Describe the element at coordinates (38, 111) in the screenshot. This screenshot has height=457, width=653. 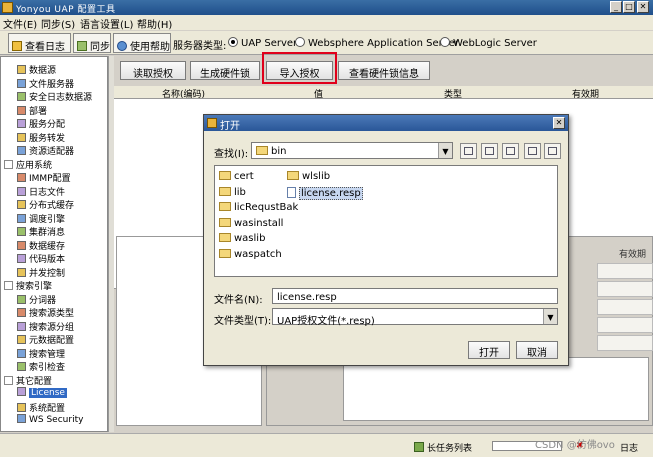
I see `tree-item-label: 部署` at that location.